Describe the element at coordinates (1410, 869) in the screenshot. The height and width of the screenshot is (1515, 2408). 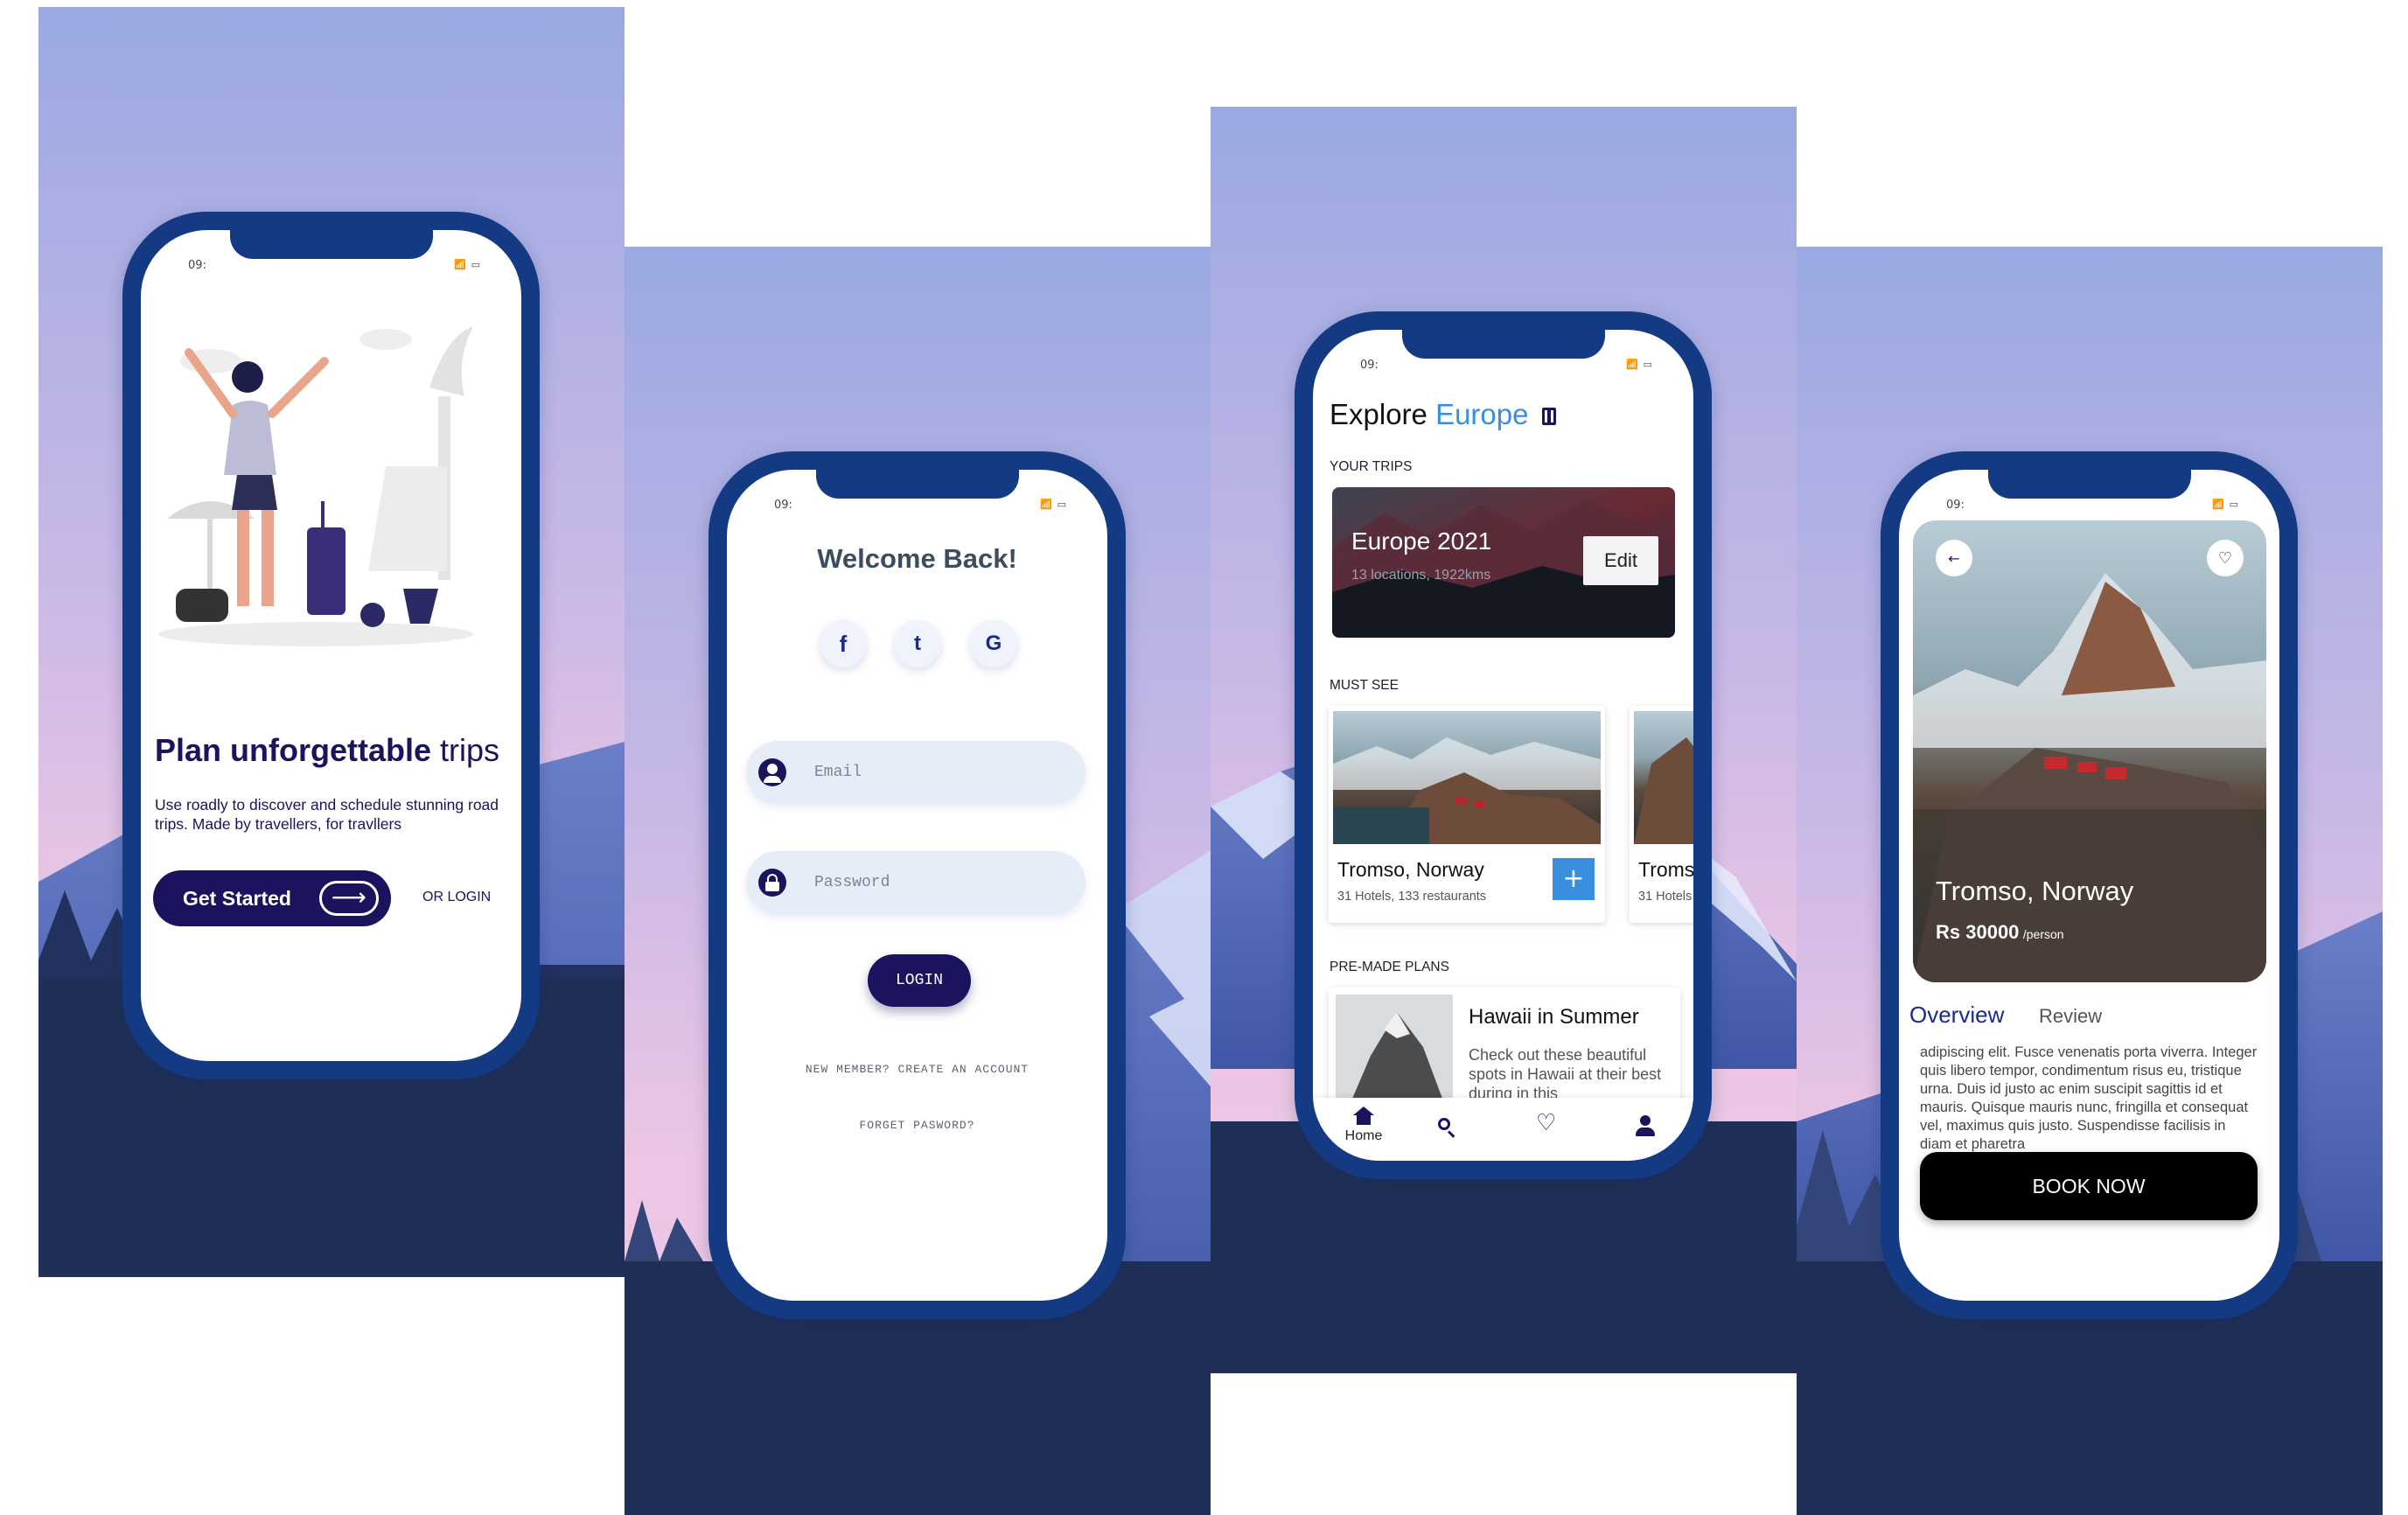
I see `must-see-name: Tromso, Norway` at that location.